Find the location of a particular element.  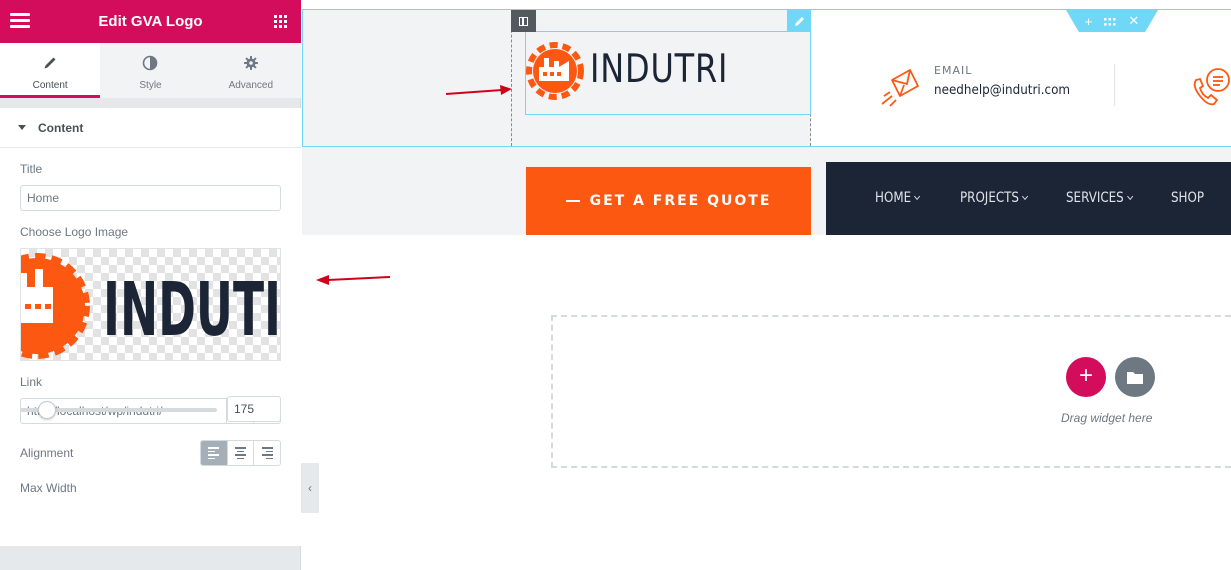

panel-header: Edit GVA Logo is located at coordinates (150, 21).